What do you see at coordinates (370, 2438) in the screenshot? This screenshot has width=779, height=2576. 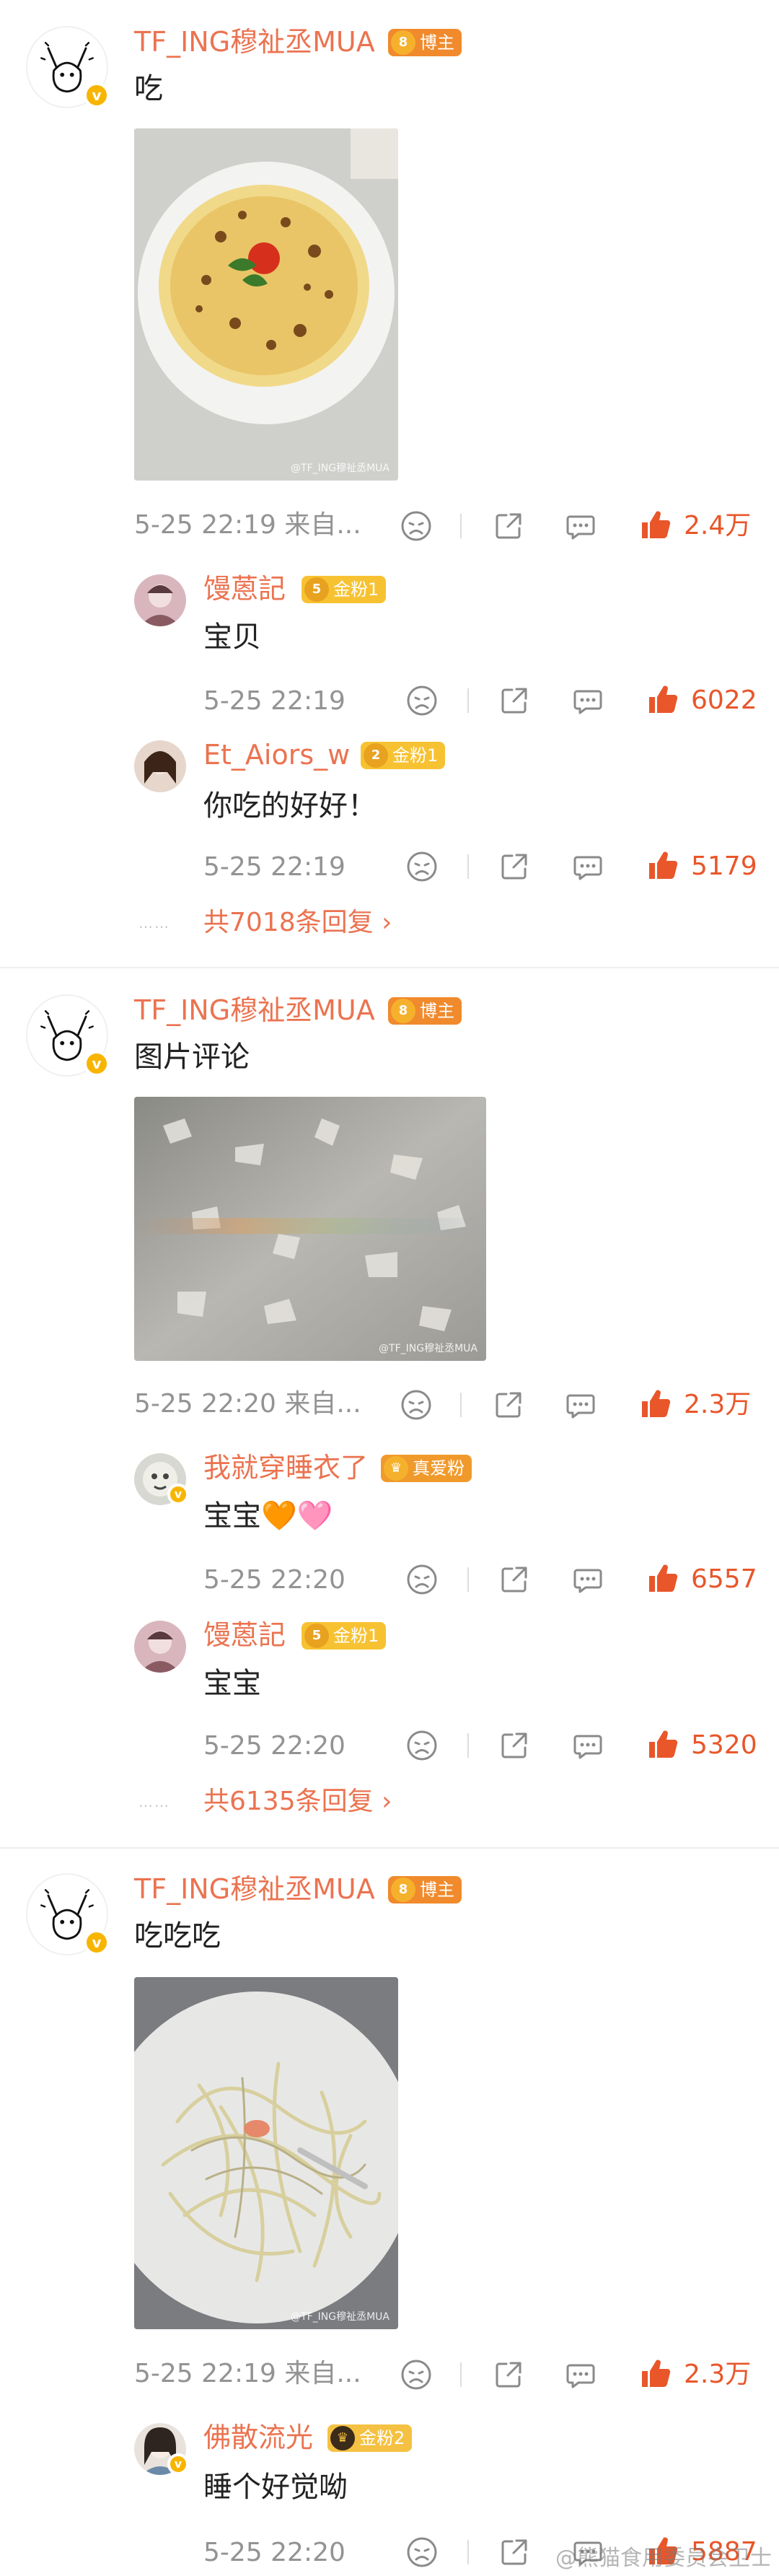 I see `fan-badge: ♛ 金粉2` at bounding box center [370, 2438].